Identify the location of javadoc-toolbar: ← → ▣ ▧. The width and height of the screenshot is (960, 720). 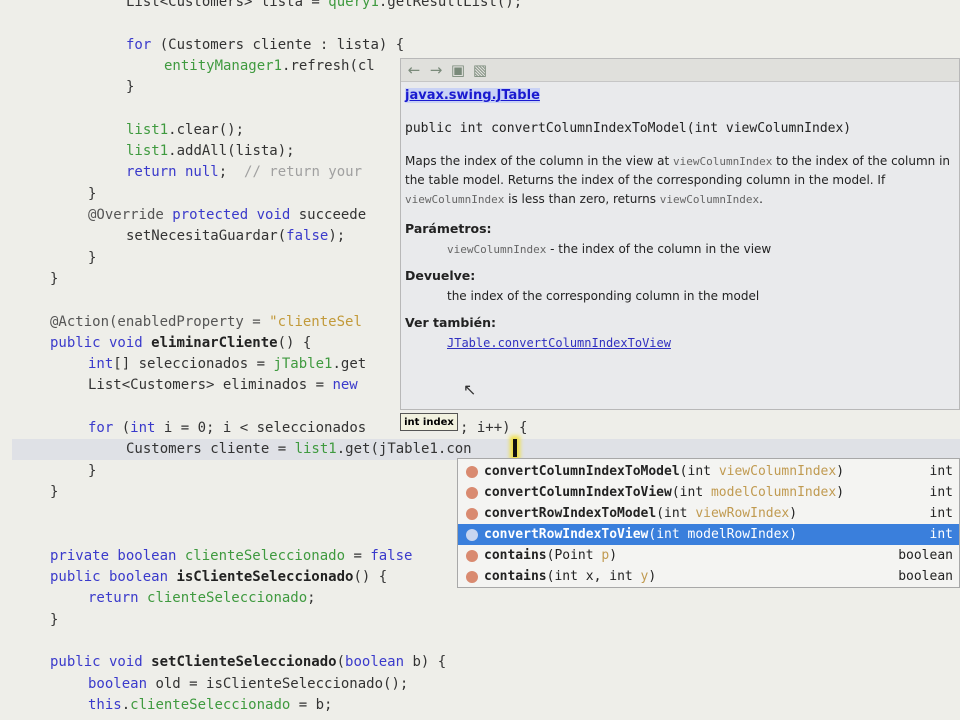
(680, 70).